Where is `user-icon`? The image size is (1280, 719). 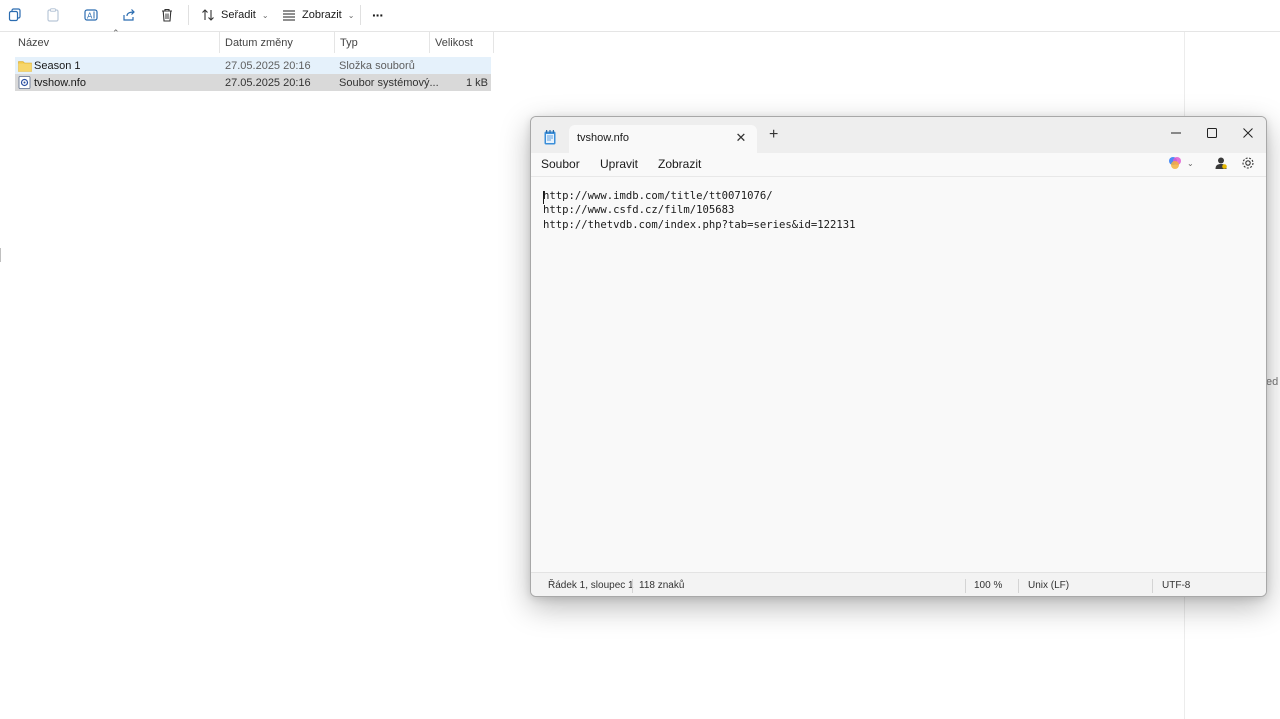
user-icon is located at coordinates (1221, 163).